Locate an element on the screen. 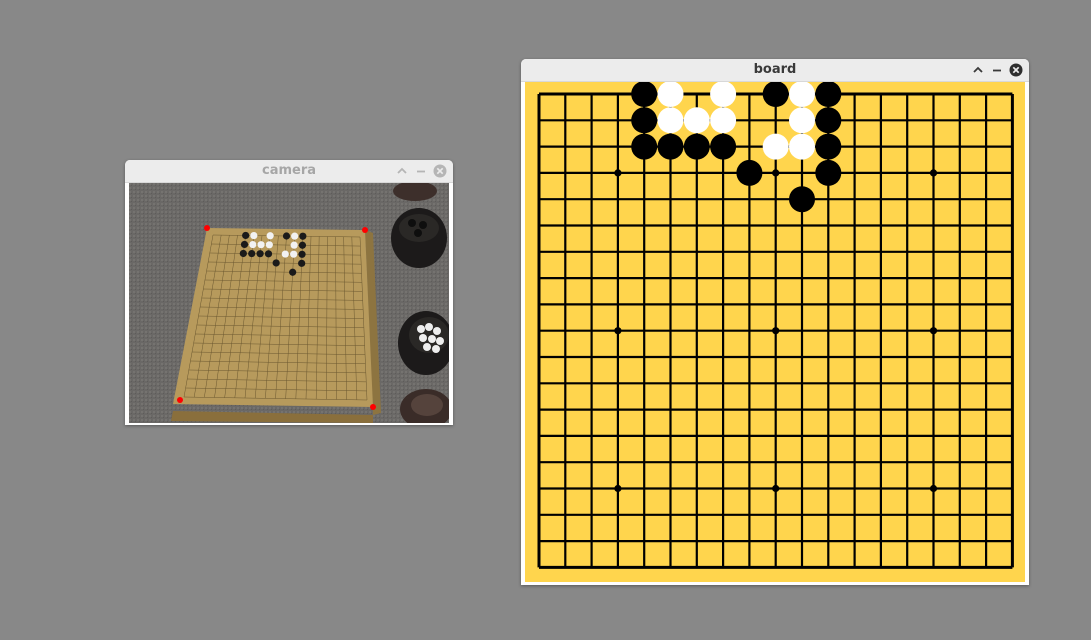 This screenshot has width=1091, height=640. camera-image is located at coordinates (289, 303).